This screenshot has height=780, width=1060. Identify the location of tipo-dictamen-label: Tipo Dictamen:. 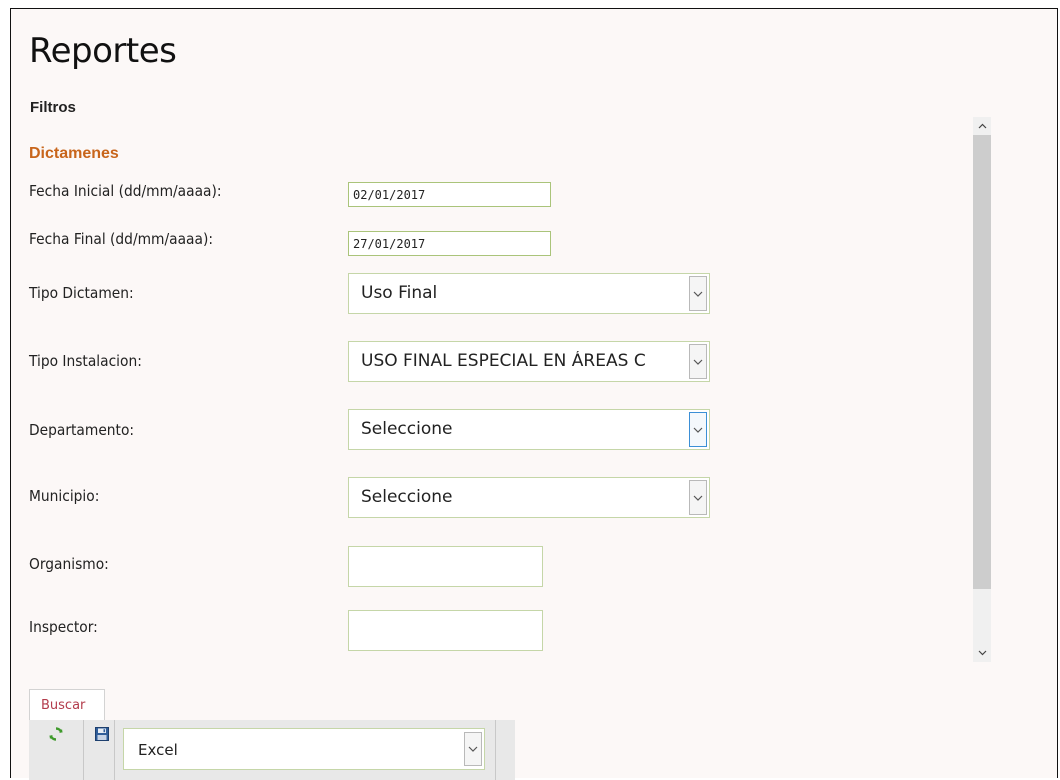
(81, 293).